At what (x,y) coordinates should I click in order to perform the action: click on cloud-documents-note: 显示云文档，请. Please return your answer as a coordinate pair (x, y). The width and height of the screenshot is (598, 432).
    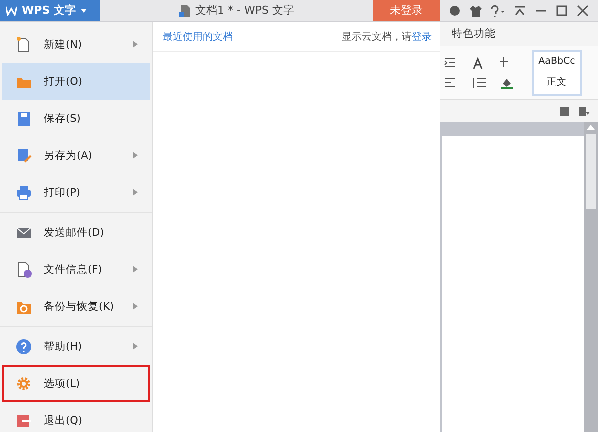
    Looking at the image, I should click on (377, 37).